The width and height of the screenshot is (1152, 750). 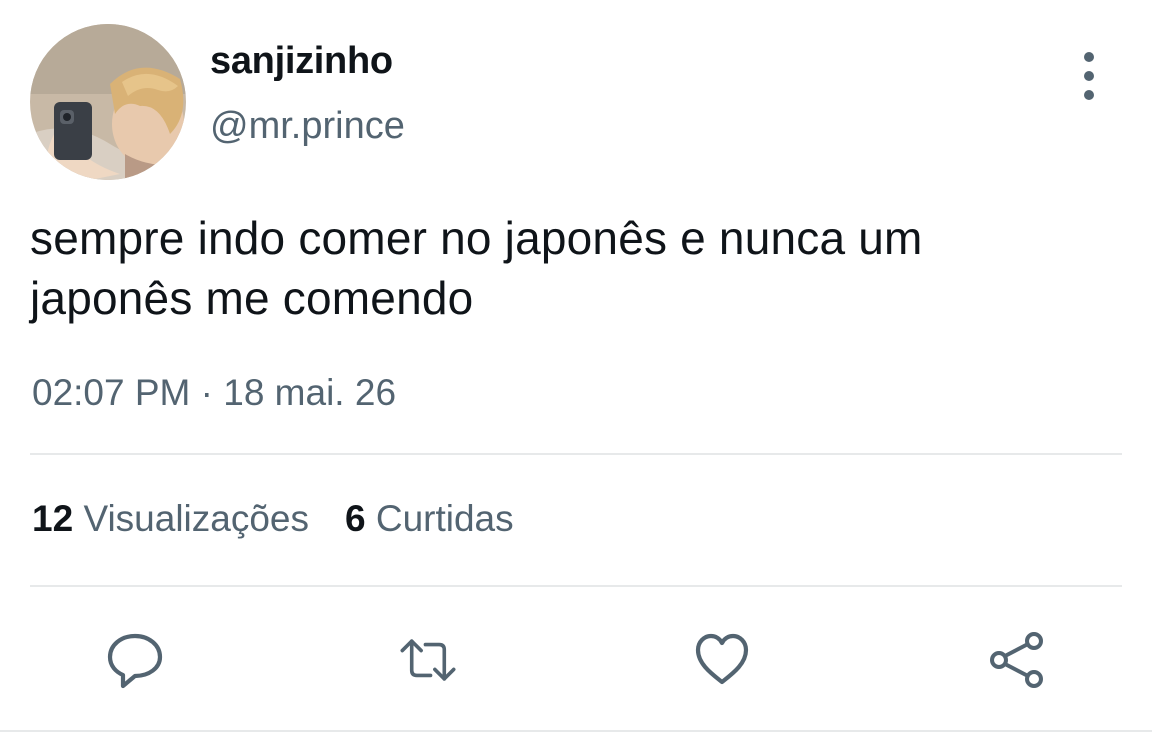 I want to click on reply-button, so click(x=135, y=660).